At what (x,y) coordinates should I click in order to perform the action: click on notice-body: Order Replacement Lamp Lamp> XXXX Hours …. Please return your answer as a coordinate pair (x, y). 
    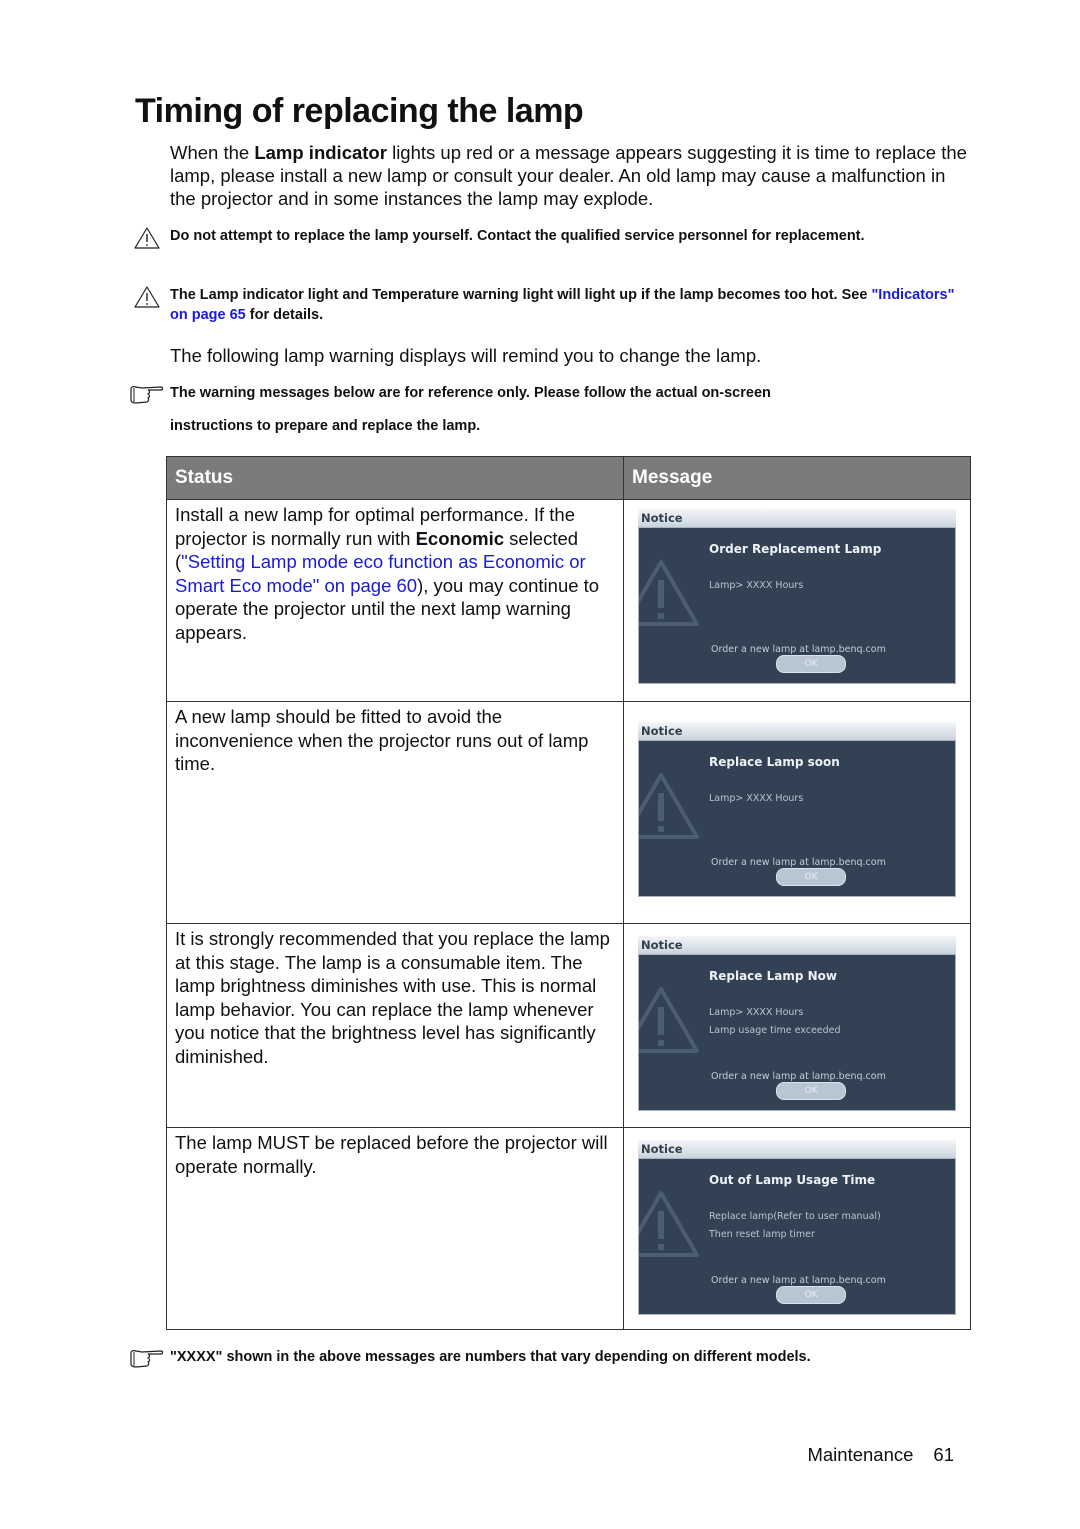
    Looking at the image, I should click on (797, 605).